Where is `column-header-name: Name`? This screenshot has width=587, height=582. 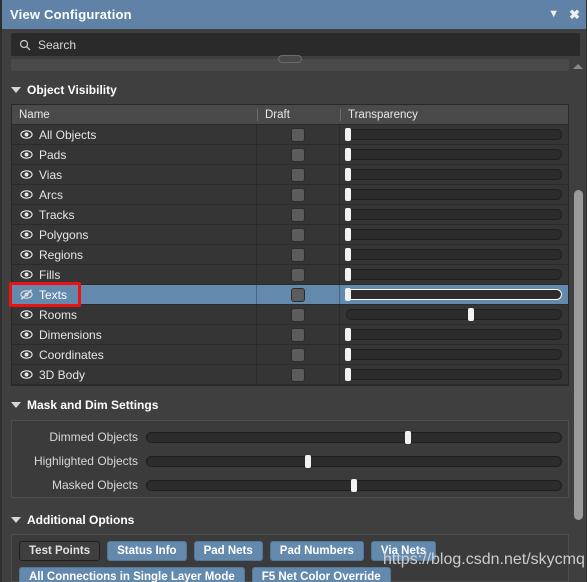
column-header-name: Name is located at coordinates (134, 115).